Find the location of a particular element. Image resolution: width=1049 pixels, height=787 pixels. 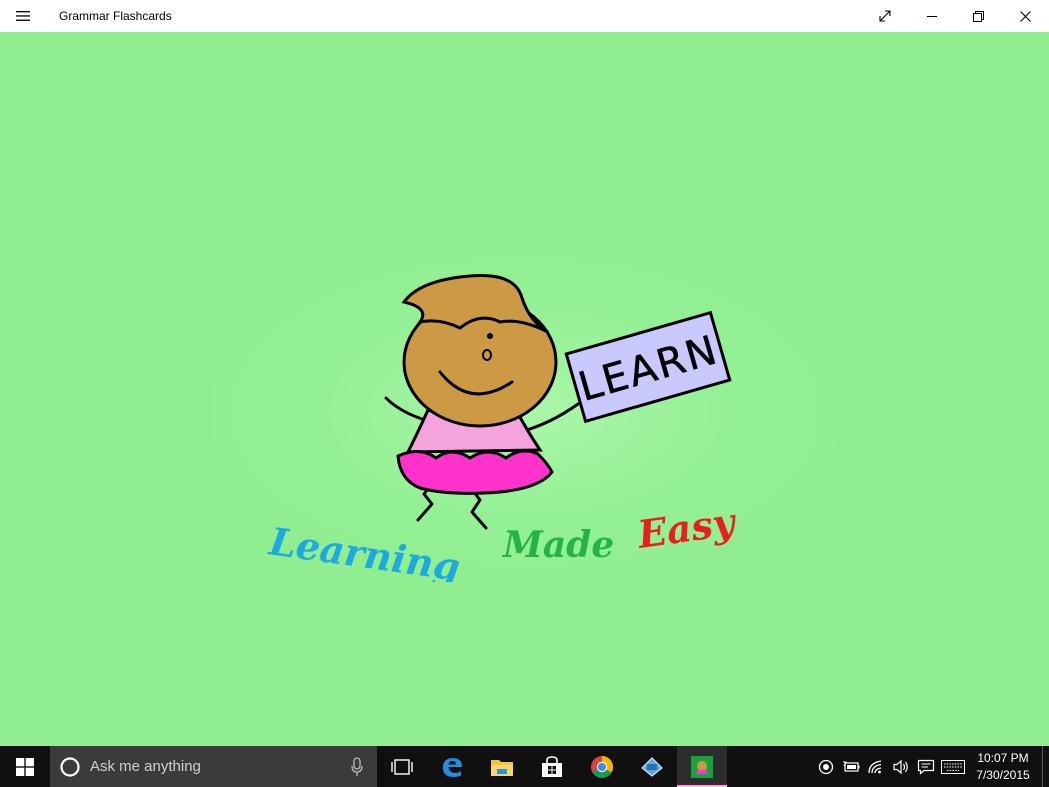

grammar-flashcards-taskbar-button is located at coordinates (702, 766).